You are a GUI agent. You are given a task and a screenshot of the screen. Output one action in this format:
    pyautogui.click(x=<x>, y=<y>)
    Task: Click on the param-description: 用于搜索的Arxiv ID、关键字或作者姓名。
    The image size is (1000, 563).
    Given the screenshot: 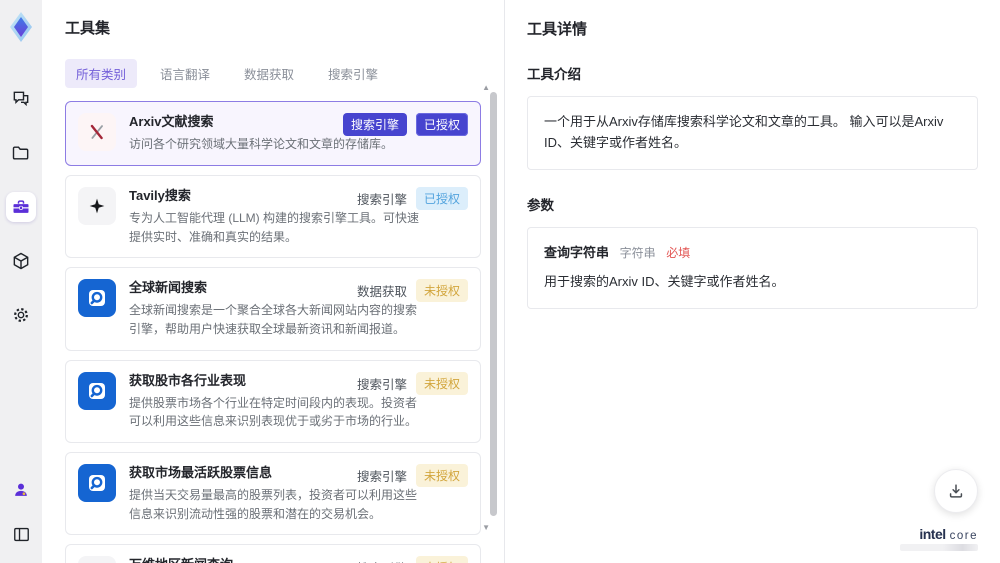 What is the action you would take?
    pyautogui.click(x=664, y=282)
    